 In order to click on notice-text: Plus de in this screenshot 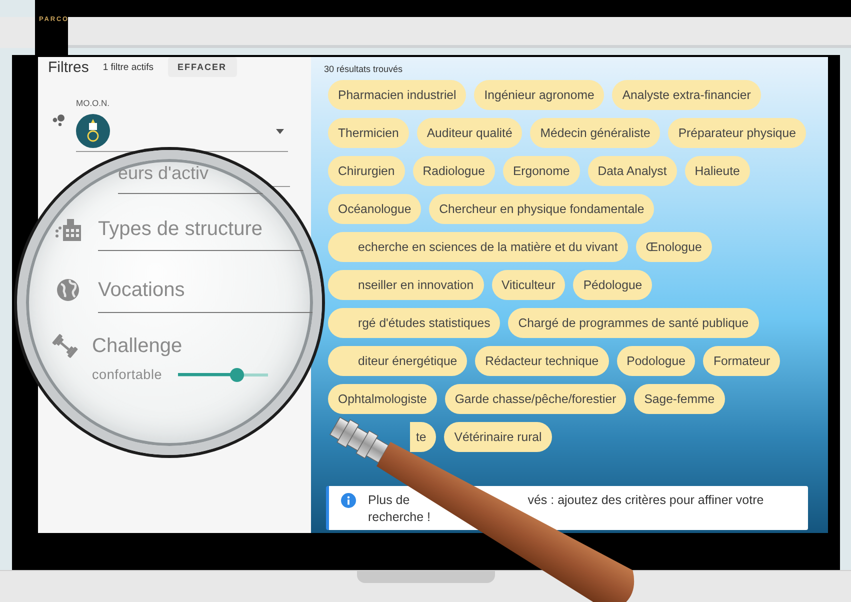, I will do `click(389, 500)`.